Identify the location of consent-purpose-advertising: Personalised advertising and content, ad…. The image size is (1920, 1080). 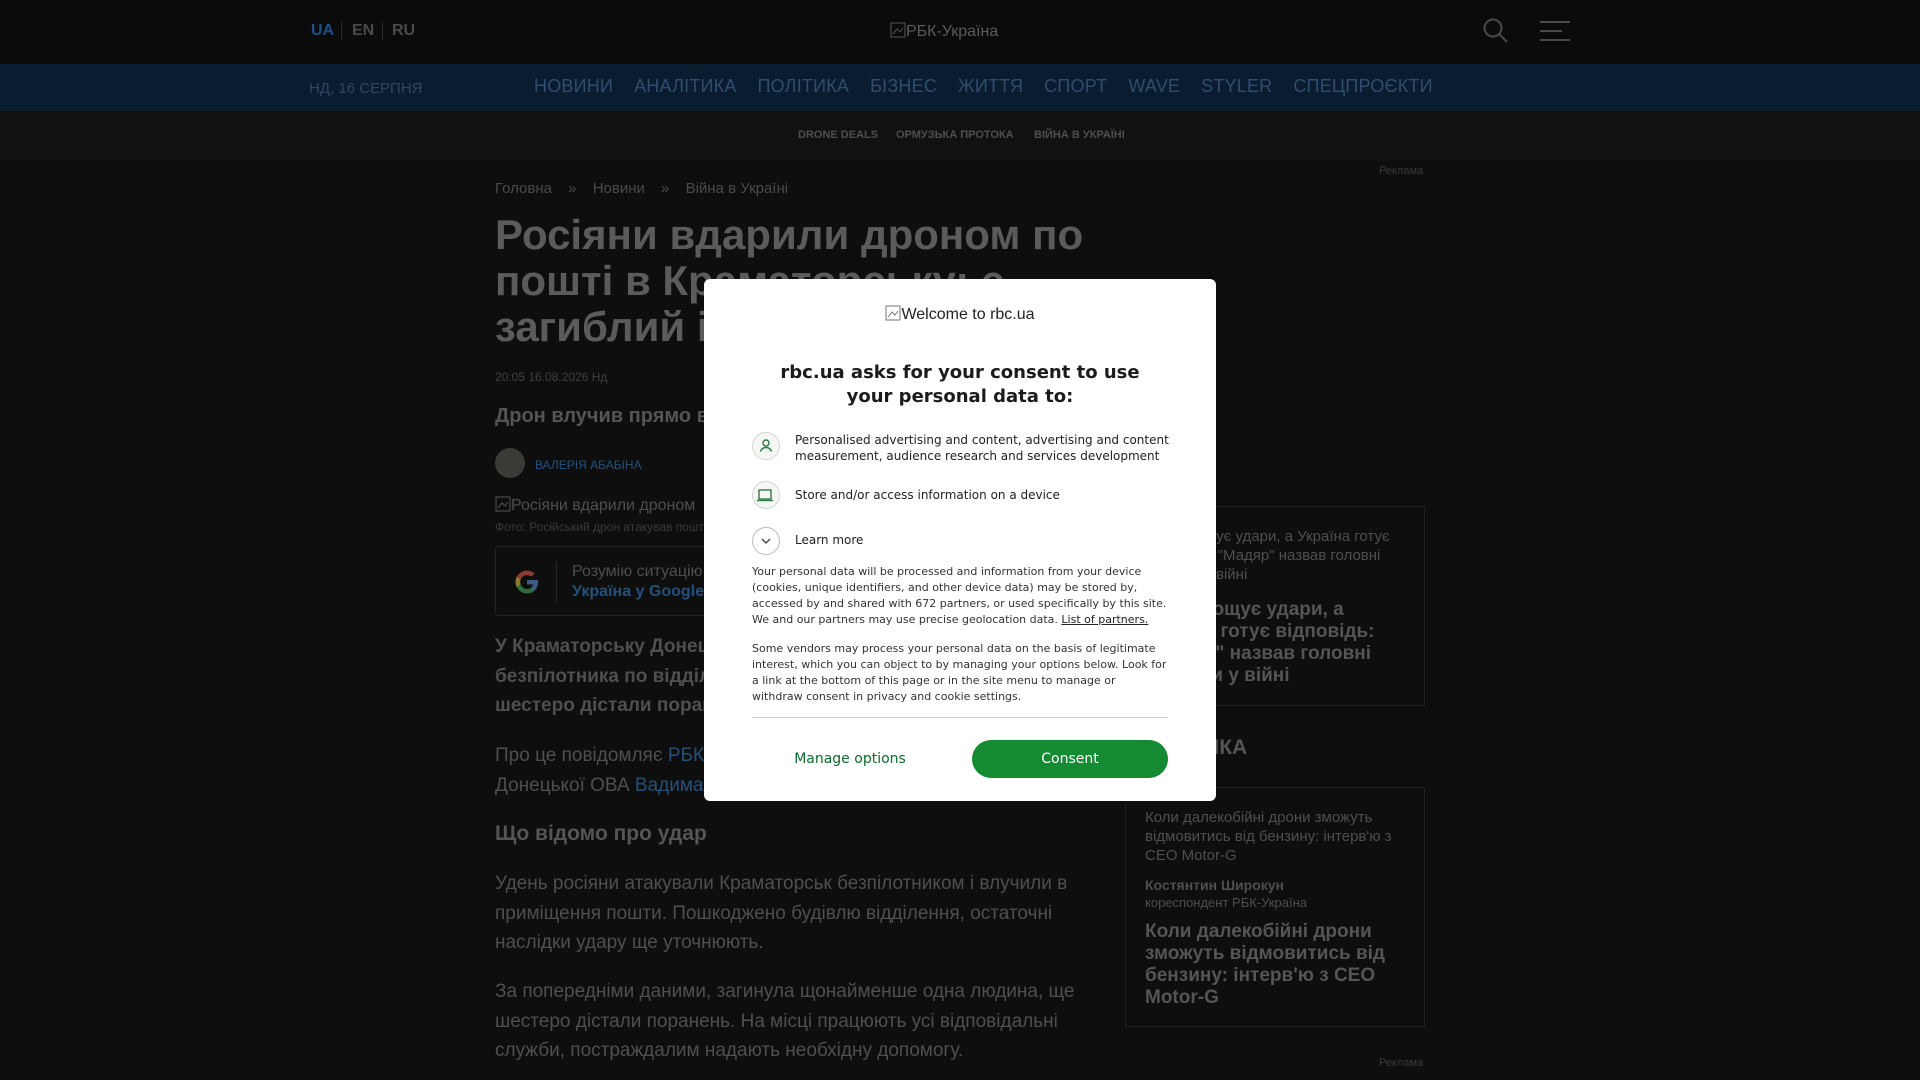
(982, 448).